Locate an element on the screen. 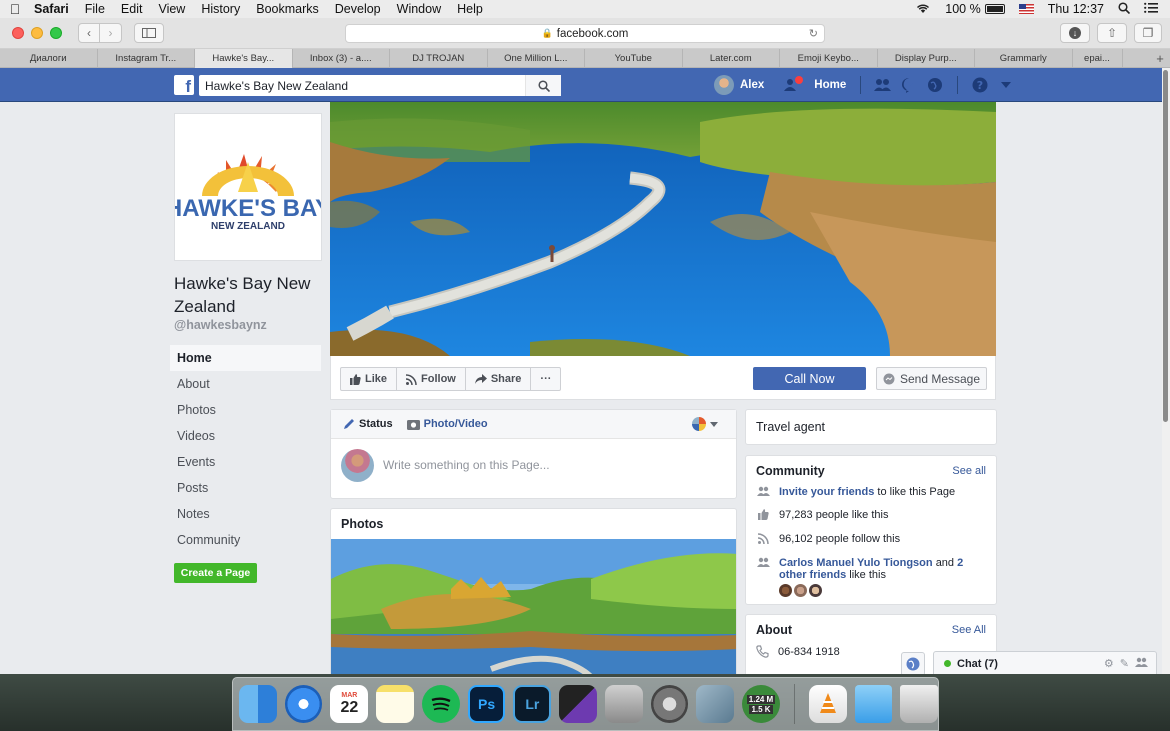  share-button: ⇧ is located at coordinates (1112, 33).